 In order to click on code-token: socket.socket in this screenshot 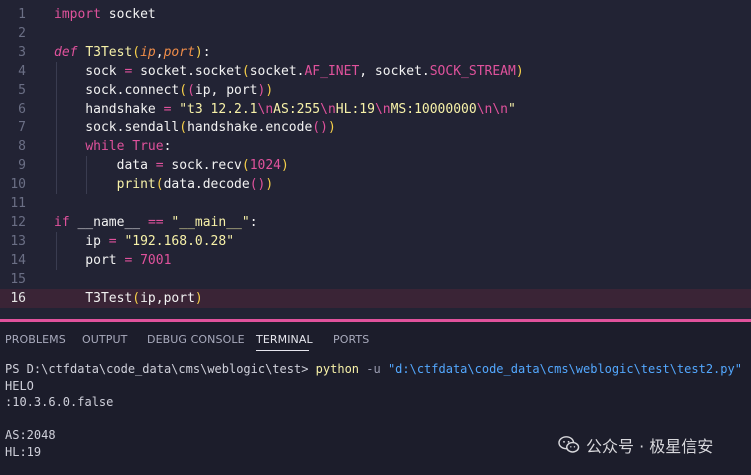, I will do `click(187, 71)`.